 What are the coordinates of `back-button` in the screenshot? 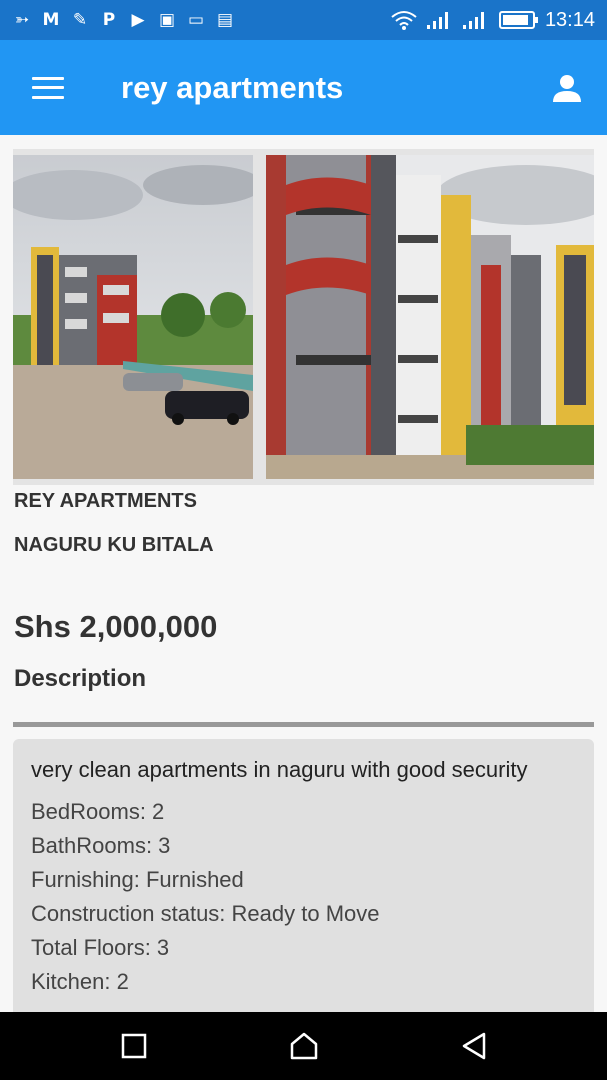 It's located at (474, 1046).